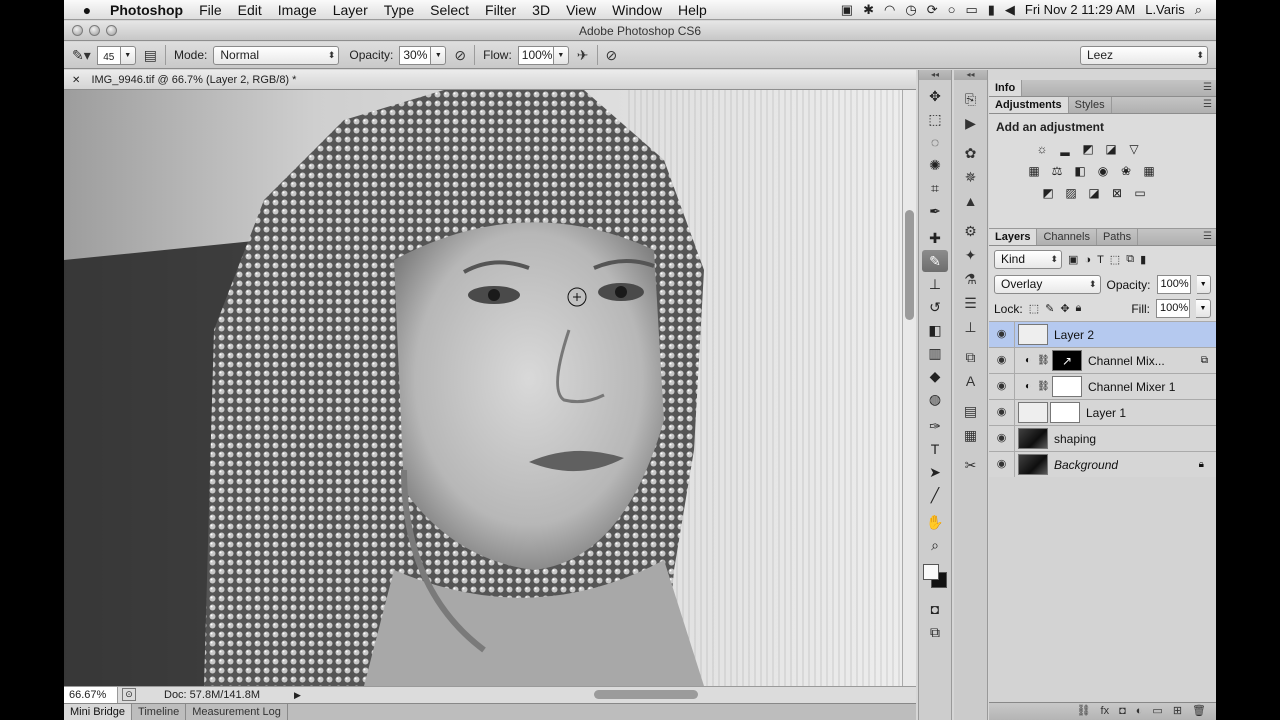 This screenshot has width=1280, height=720. Describe the element at coordinates (1144, 55) in the screenshot. I see `workspace-select: Leez` at that location.